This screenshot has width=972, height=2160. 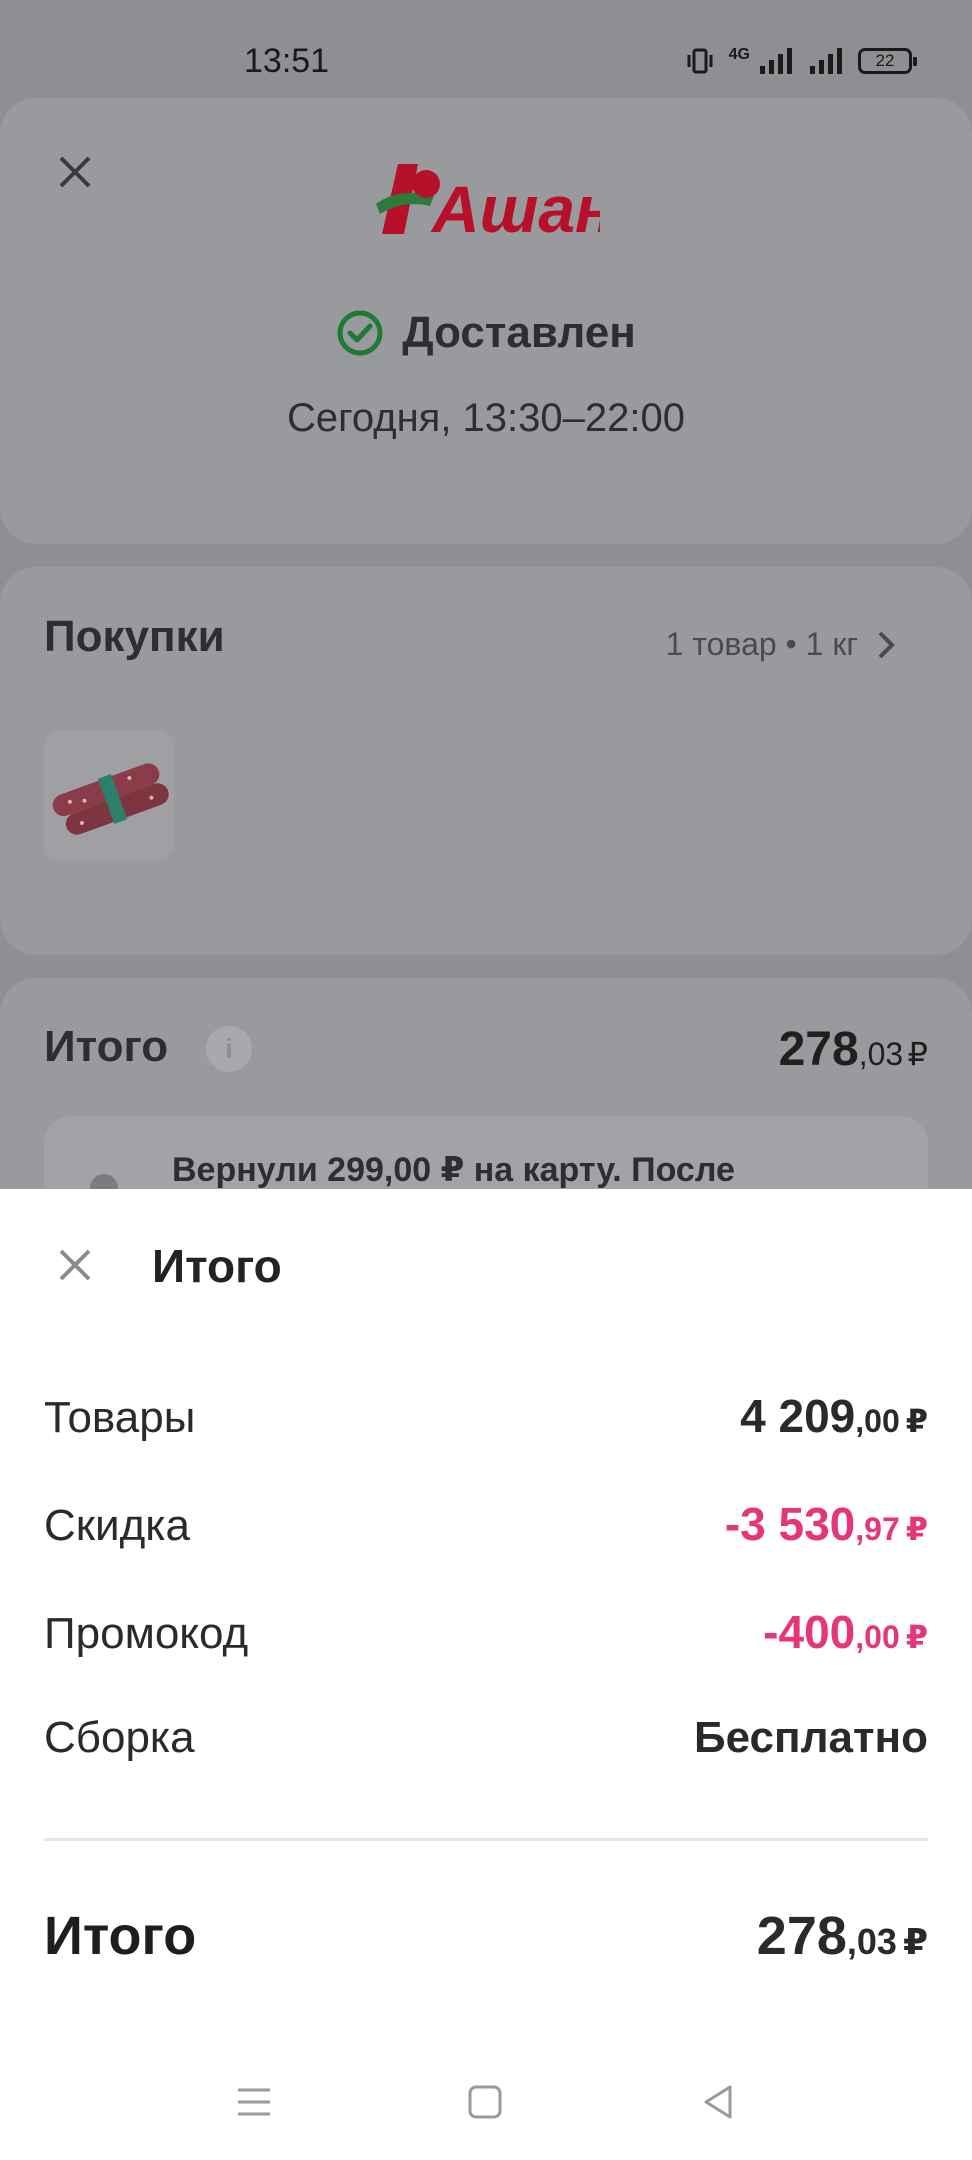 I want to click on refund-text: Вернули 299,00 ₽ на карту. После, so click(x=453, y=1170).